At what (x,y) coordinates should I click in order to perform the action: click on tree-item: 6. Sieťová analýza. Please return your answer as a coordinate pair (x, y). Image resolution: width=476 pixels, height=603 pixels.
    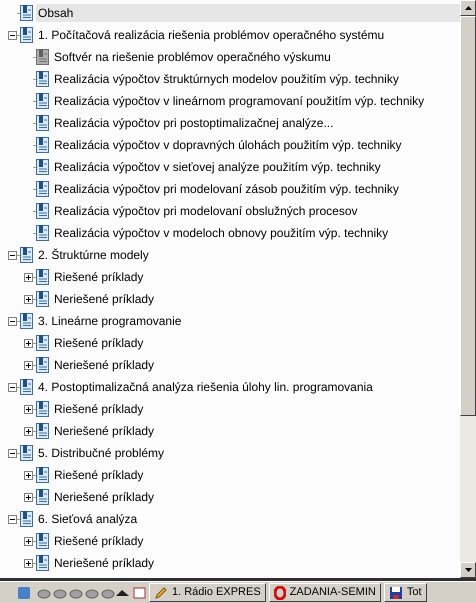
    Looking at the image, I should click on (89, 519).